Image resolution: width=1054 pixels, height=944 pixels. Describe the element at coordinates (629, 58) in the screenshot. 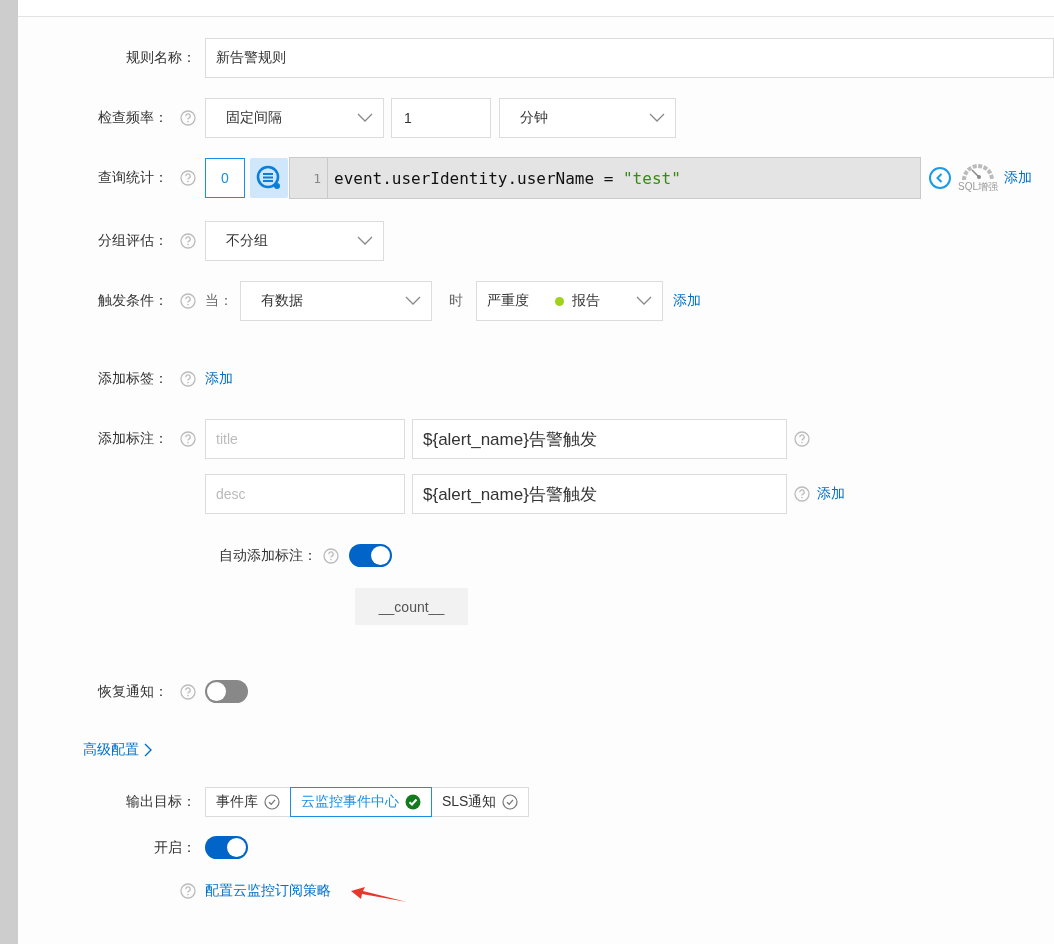

I see `rule-name-input: 新告警规则` at that location.